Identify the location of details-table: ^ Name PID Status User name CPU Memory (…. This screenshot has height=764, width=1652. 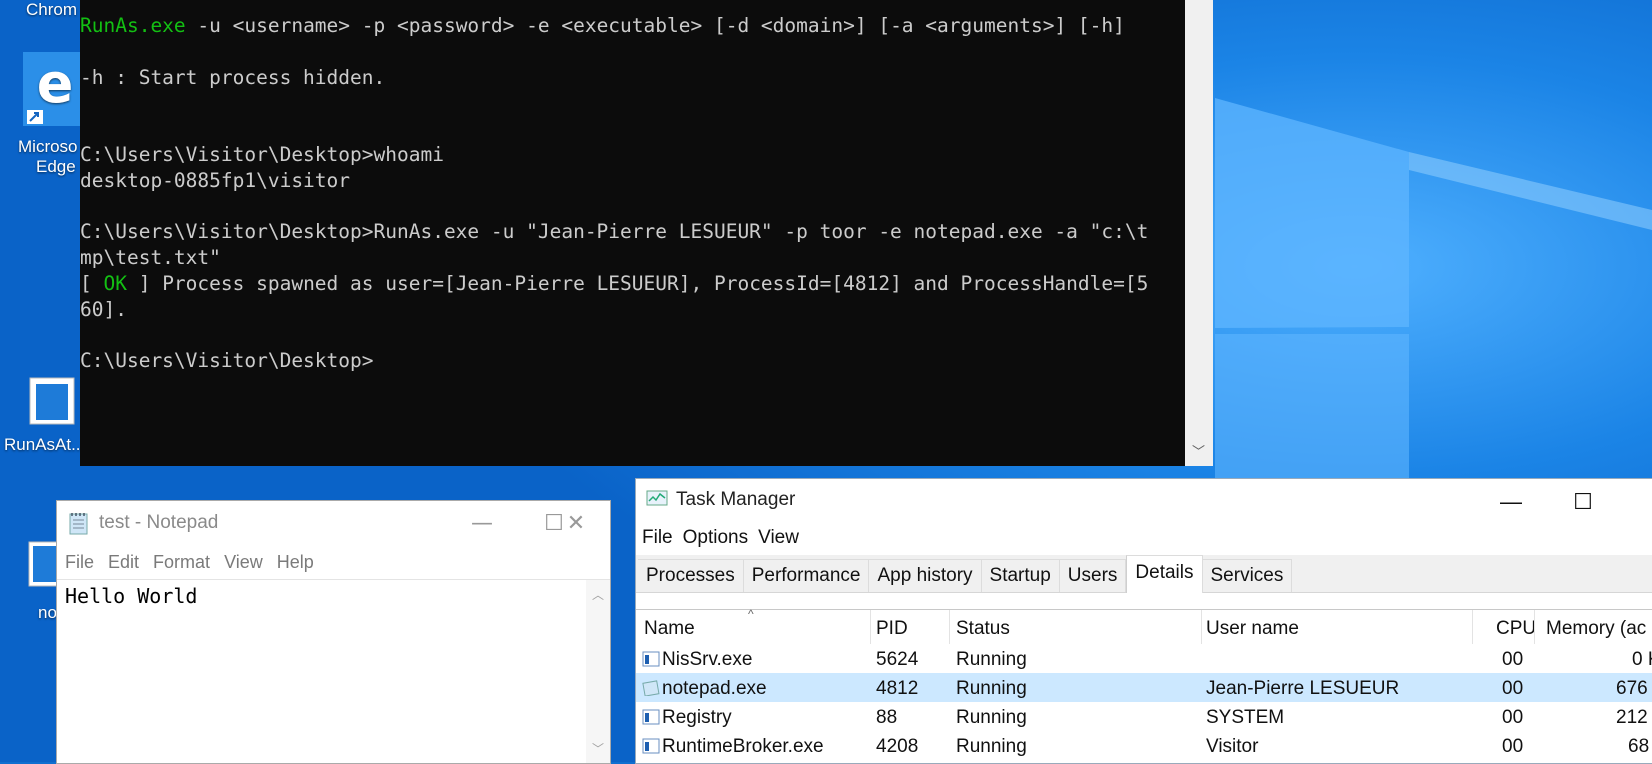
(1144, 685).